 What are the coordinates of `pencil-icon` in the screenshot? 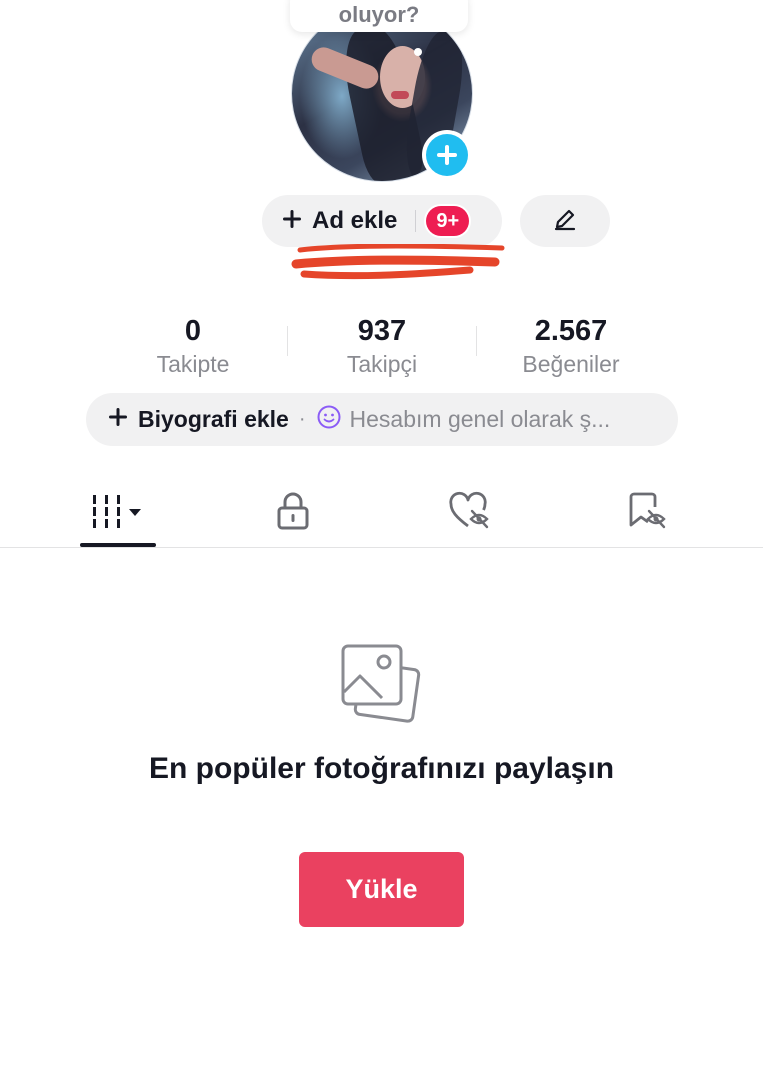 It's located at (565, 221).